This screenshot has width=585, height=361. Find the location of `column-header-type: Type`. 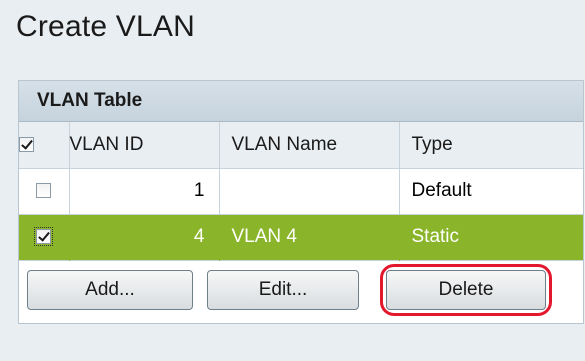

column-header-type: Type is located at coordinates (491, 145).